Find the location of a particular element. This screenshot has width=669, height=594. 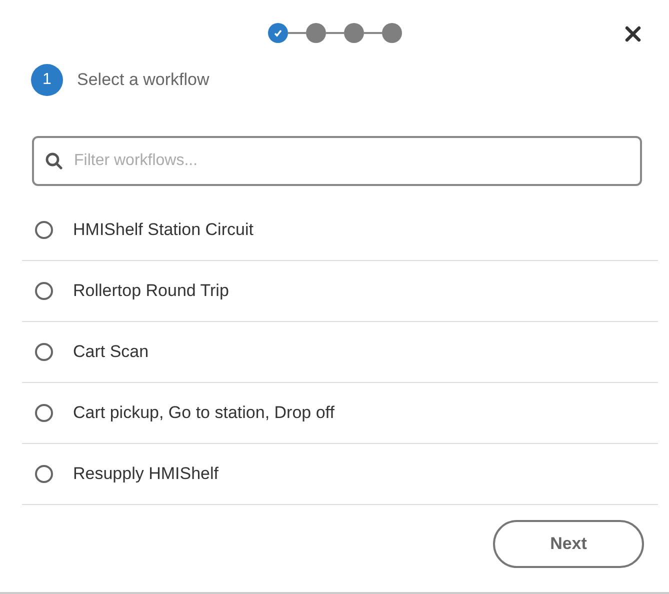

workflow-option: HMIShelf Station Circuit is located at coordinates (340, 230).